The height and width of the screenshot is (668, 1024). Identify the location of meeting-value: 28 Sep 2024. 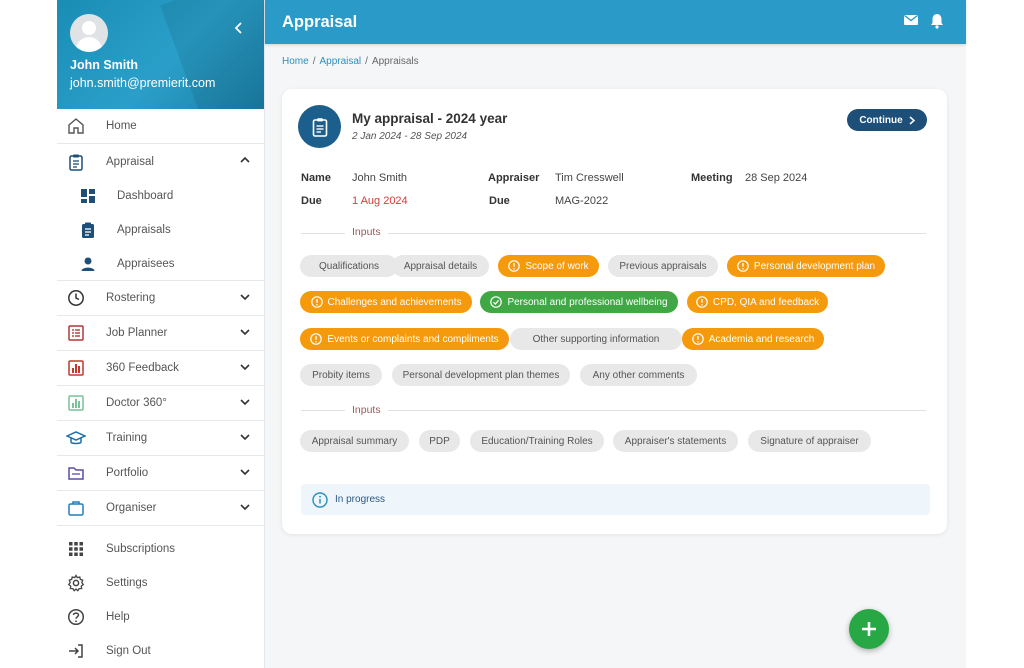
(776, 178).